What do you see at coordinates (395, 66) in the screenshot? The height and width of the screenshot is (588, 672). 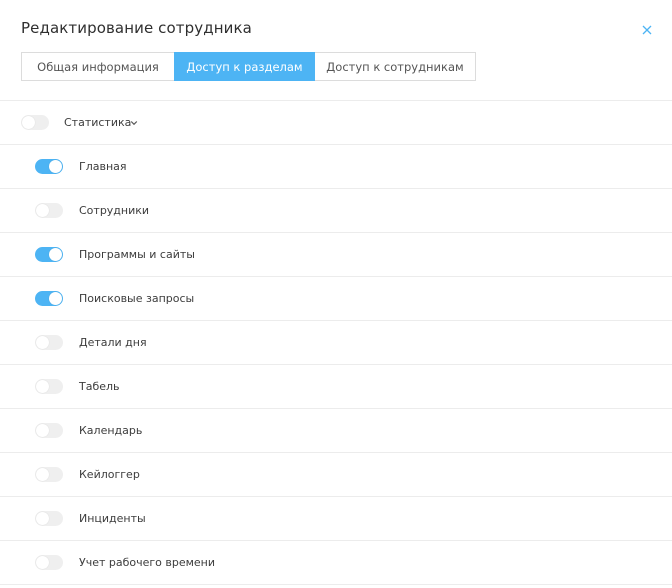 I see `tab-employee-access: Доступ к сотрудникам` at bounding box center [395, 66].